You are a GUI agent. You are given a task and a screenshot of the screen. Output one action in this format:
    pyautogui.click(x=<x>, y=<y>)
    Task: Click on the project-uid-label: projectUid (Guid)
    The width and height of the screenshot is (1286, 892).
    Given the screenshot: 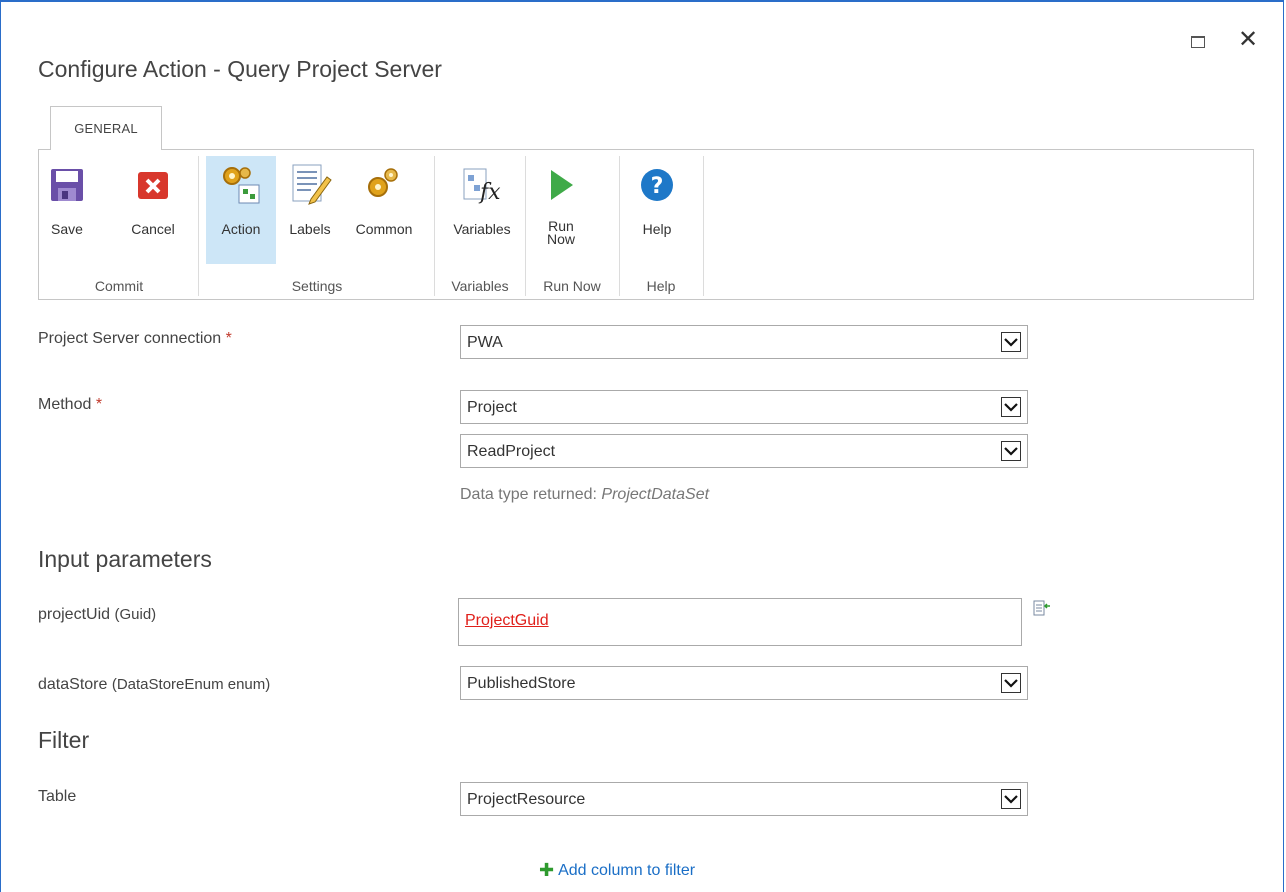 What is the action you would take?
    pyautogui.click(x=97, y=614)
    